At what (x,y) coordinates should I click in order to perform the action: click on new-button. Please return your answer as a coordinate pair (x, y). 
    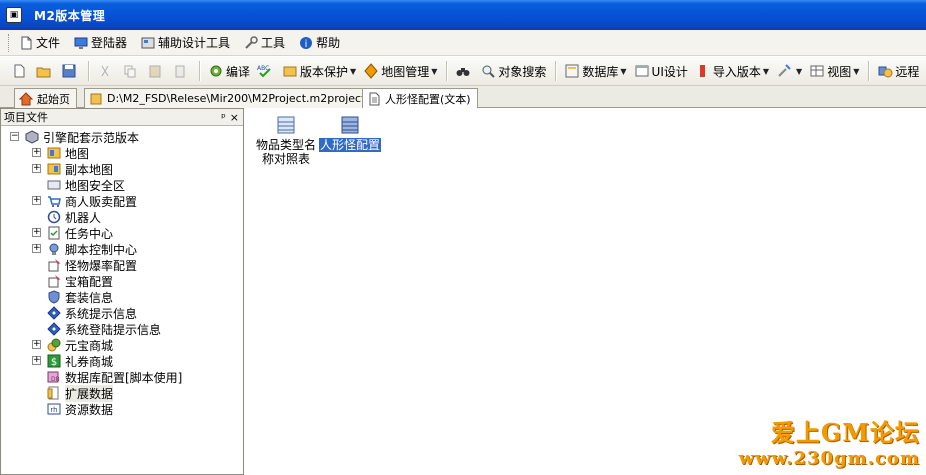
    Looking at the image, I should click on (20, 71).